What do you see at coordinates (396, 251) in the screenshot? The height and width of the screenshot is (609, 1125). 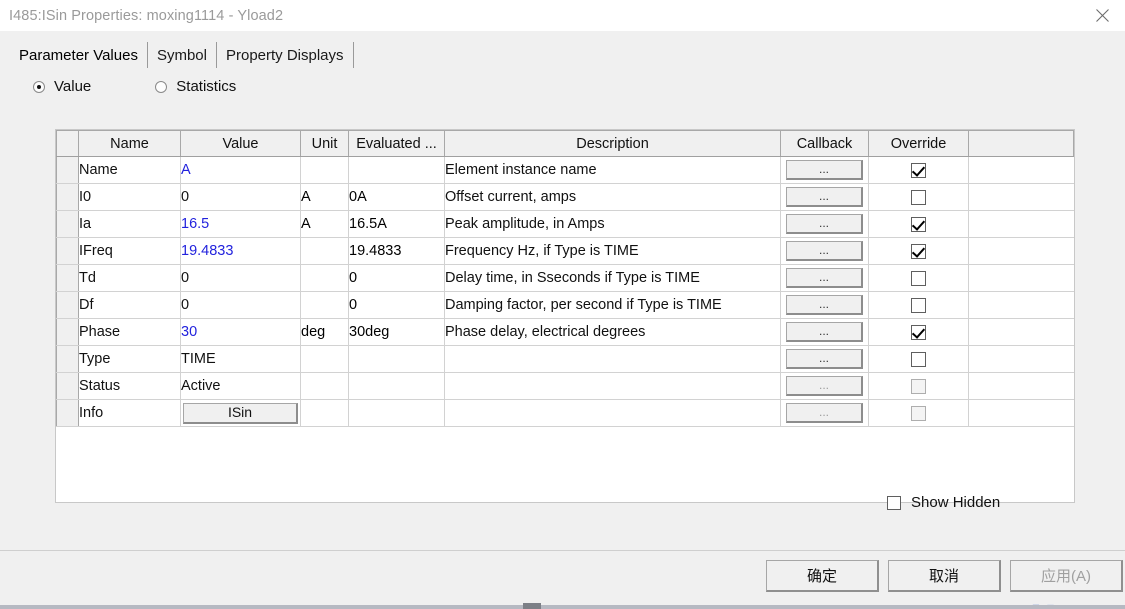 I see `cell-evaluated: 19.4833` at bounding box center [396, 251].